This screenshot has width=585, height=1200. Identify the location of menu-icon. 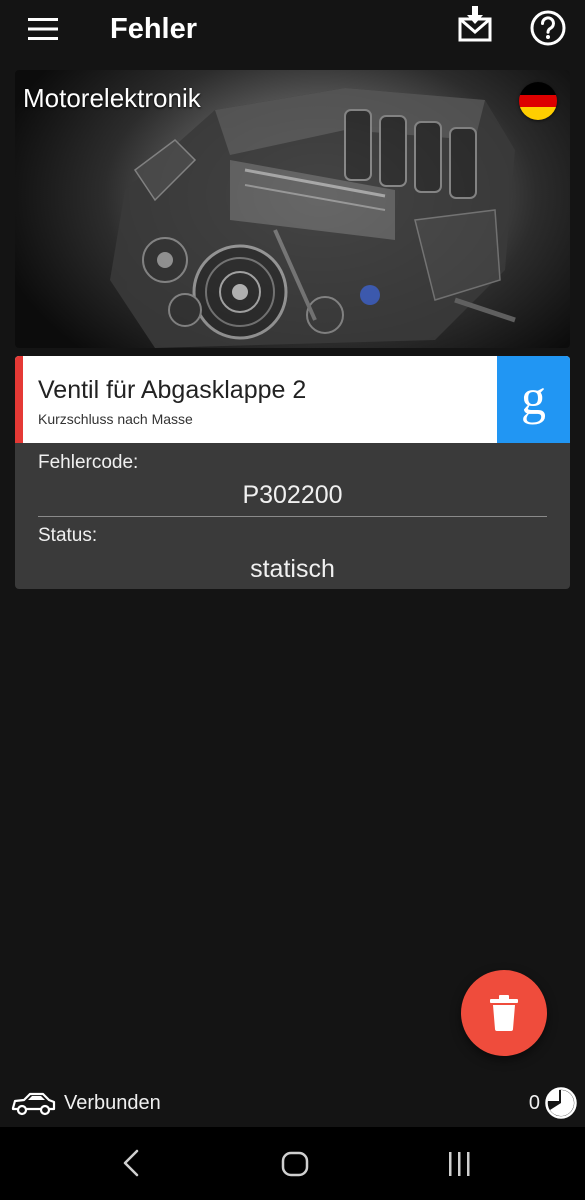
(43, 29).